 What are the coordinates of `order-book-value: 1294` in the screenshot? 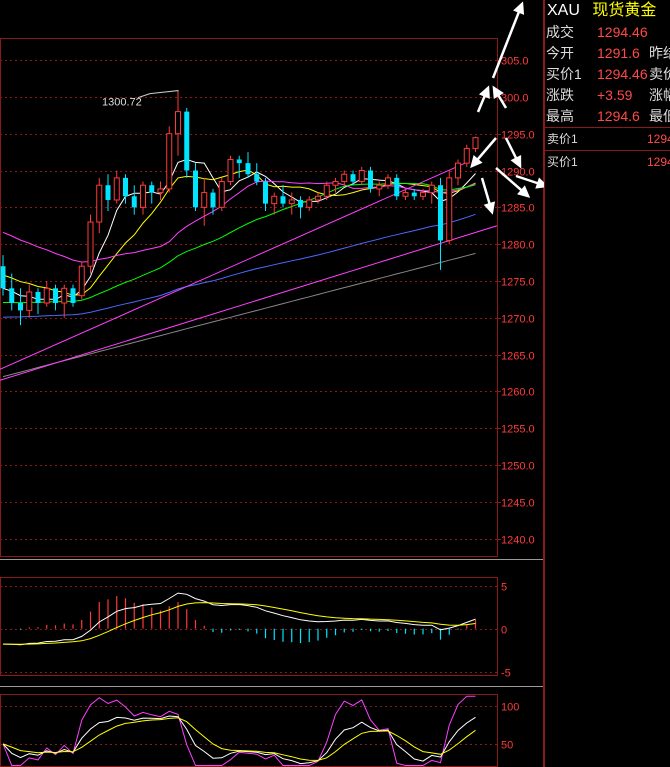 It's located at (658, 162).